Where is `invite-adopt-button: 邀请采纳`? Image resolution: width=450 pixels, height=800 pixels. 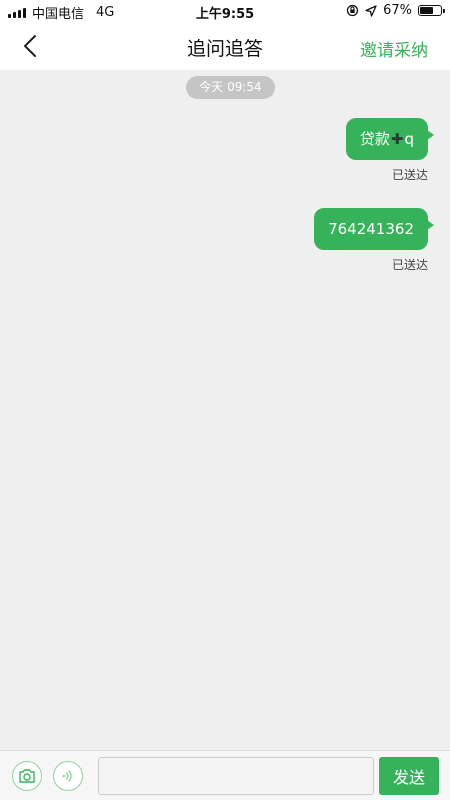
invite-adopt-button: 邀请采纳 is located at coordinates (394, 48).